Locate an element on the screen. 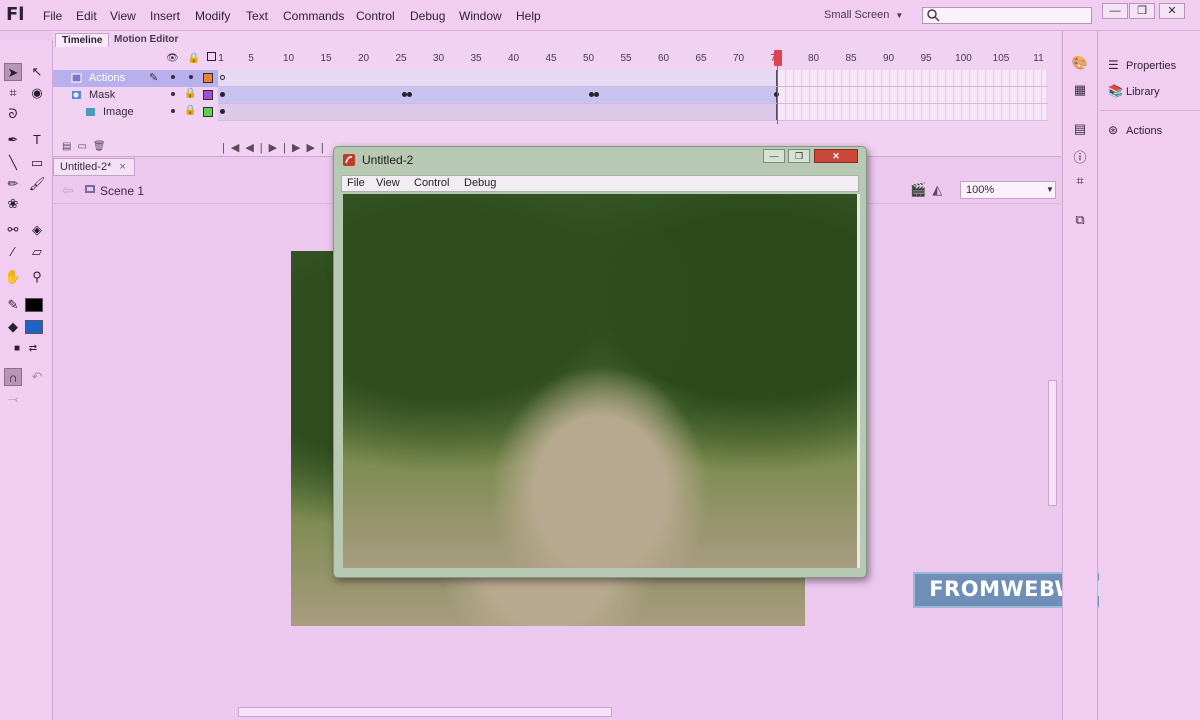 The width and height of the screenshot is (1200, 720). ruler-tick-label: 80 is located at coordinates (814, 58).